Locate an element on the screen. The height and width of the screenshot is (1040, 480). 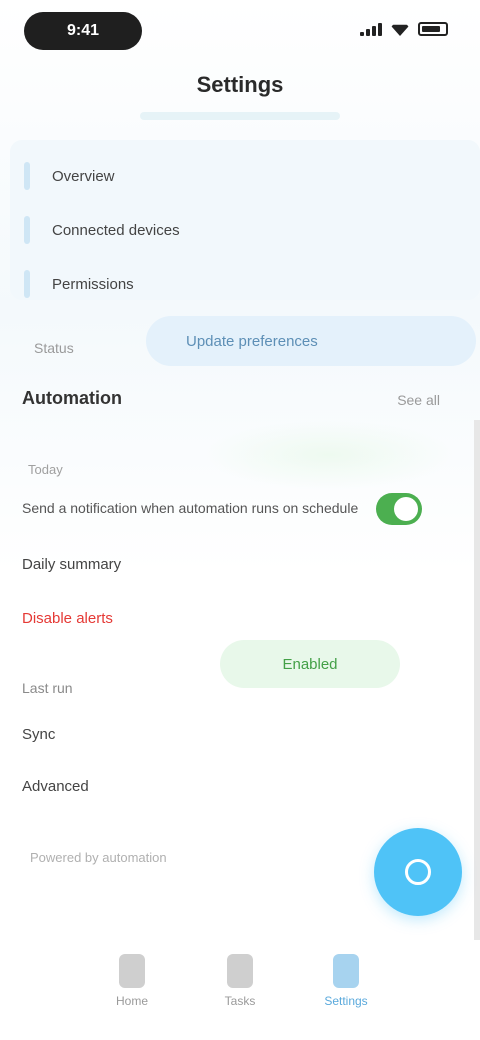
info-row-label: Connected devices is located at coordinates (116, 230).